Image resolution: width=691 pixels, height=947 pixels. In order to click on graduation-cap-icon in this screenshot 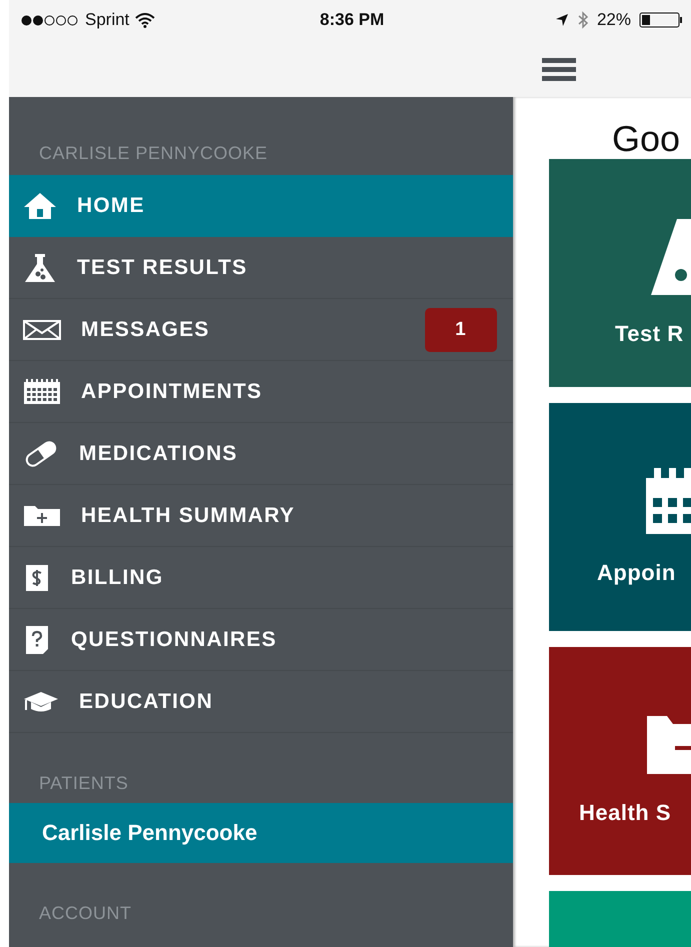, I will do `click(41, 702)`.